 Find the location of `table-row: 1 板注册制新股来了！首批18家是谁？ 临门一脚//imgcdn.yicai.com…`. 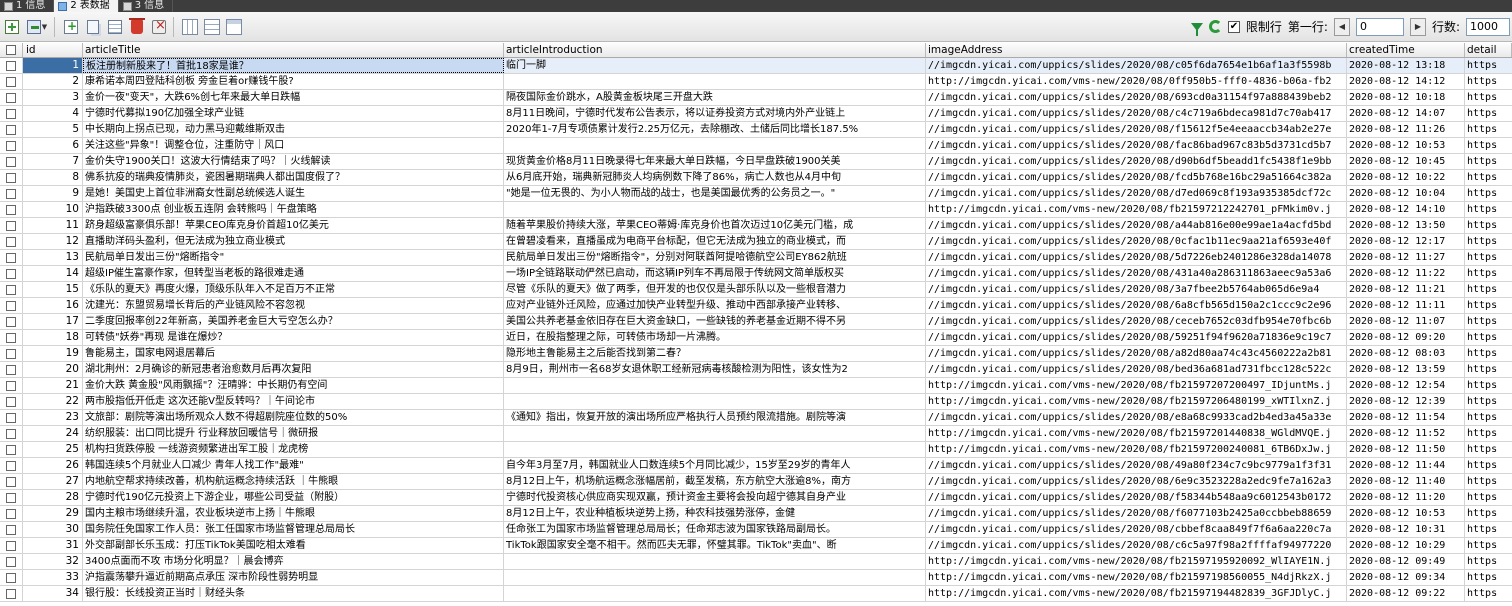

table-row: 1 板注册制新股来了！首批18家是谁？ 临门一脚//imgcdn.yicai.com… is located at coordinates (756, 66).